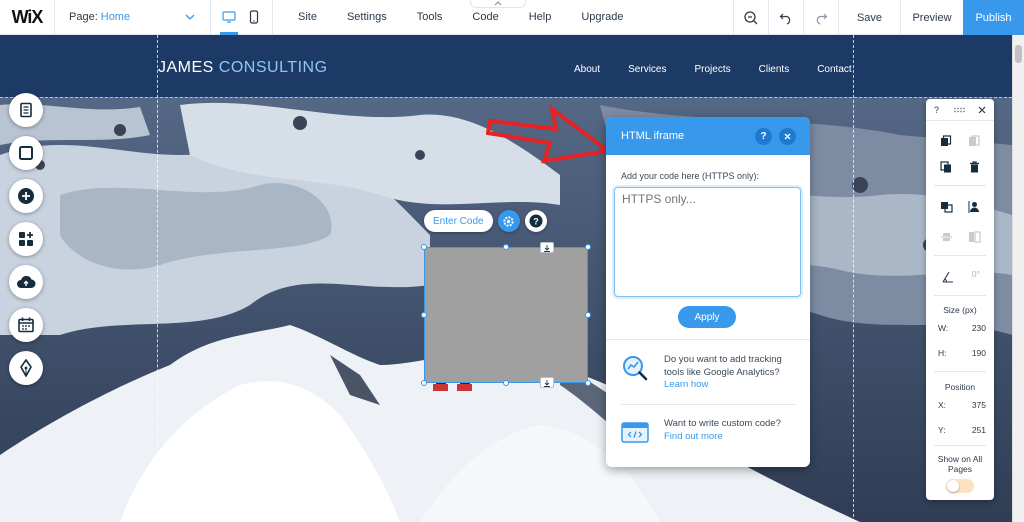 This screenshot has height=522, width=1024. I want to click on stretch-top-handle, so click(547, 247).